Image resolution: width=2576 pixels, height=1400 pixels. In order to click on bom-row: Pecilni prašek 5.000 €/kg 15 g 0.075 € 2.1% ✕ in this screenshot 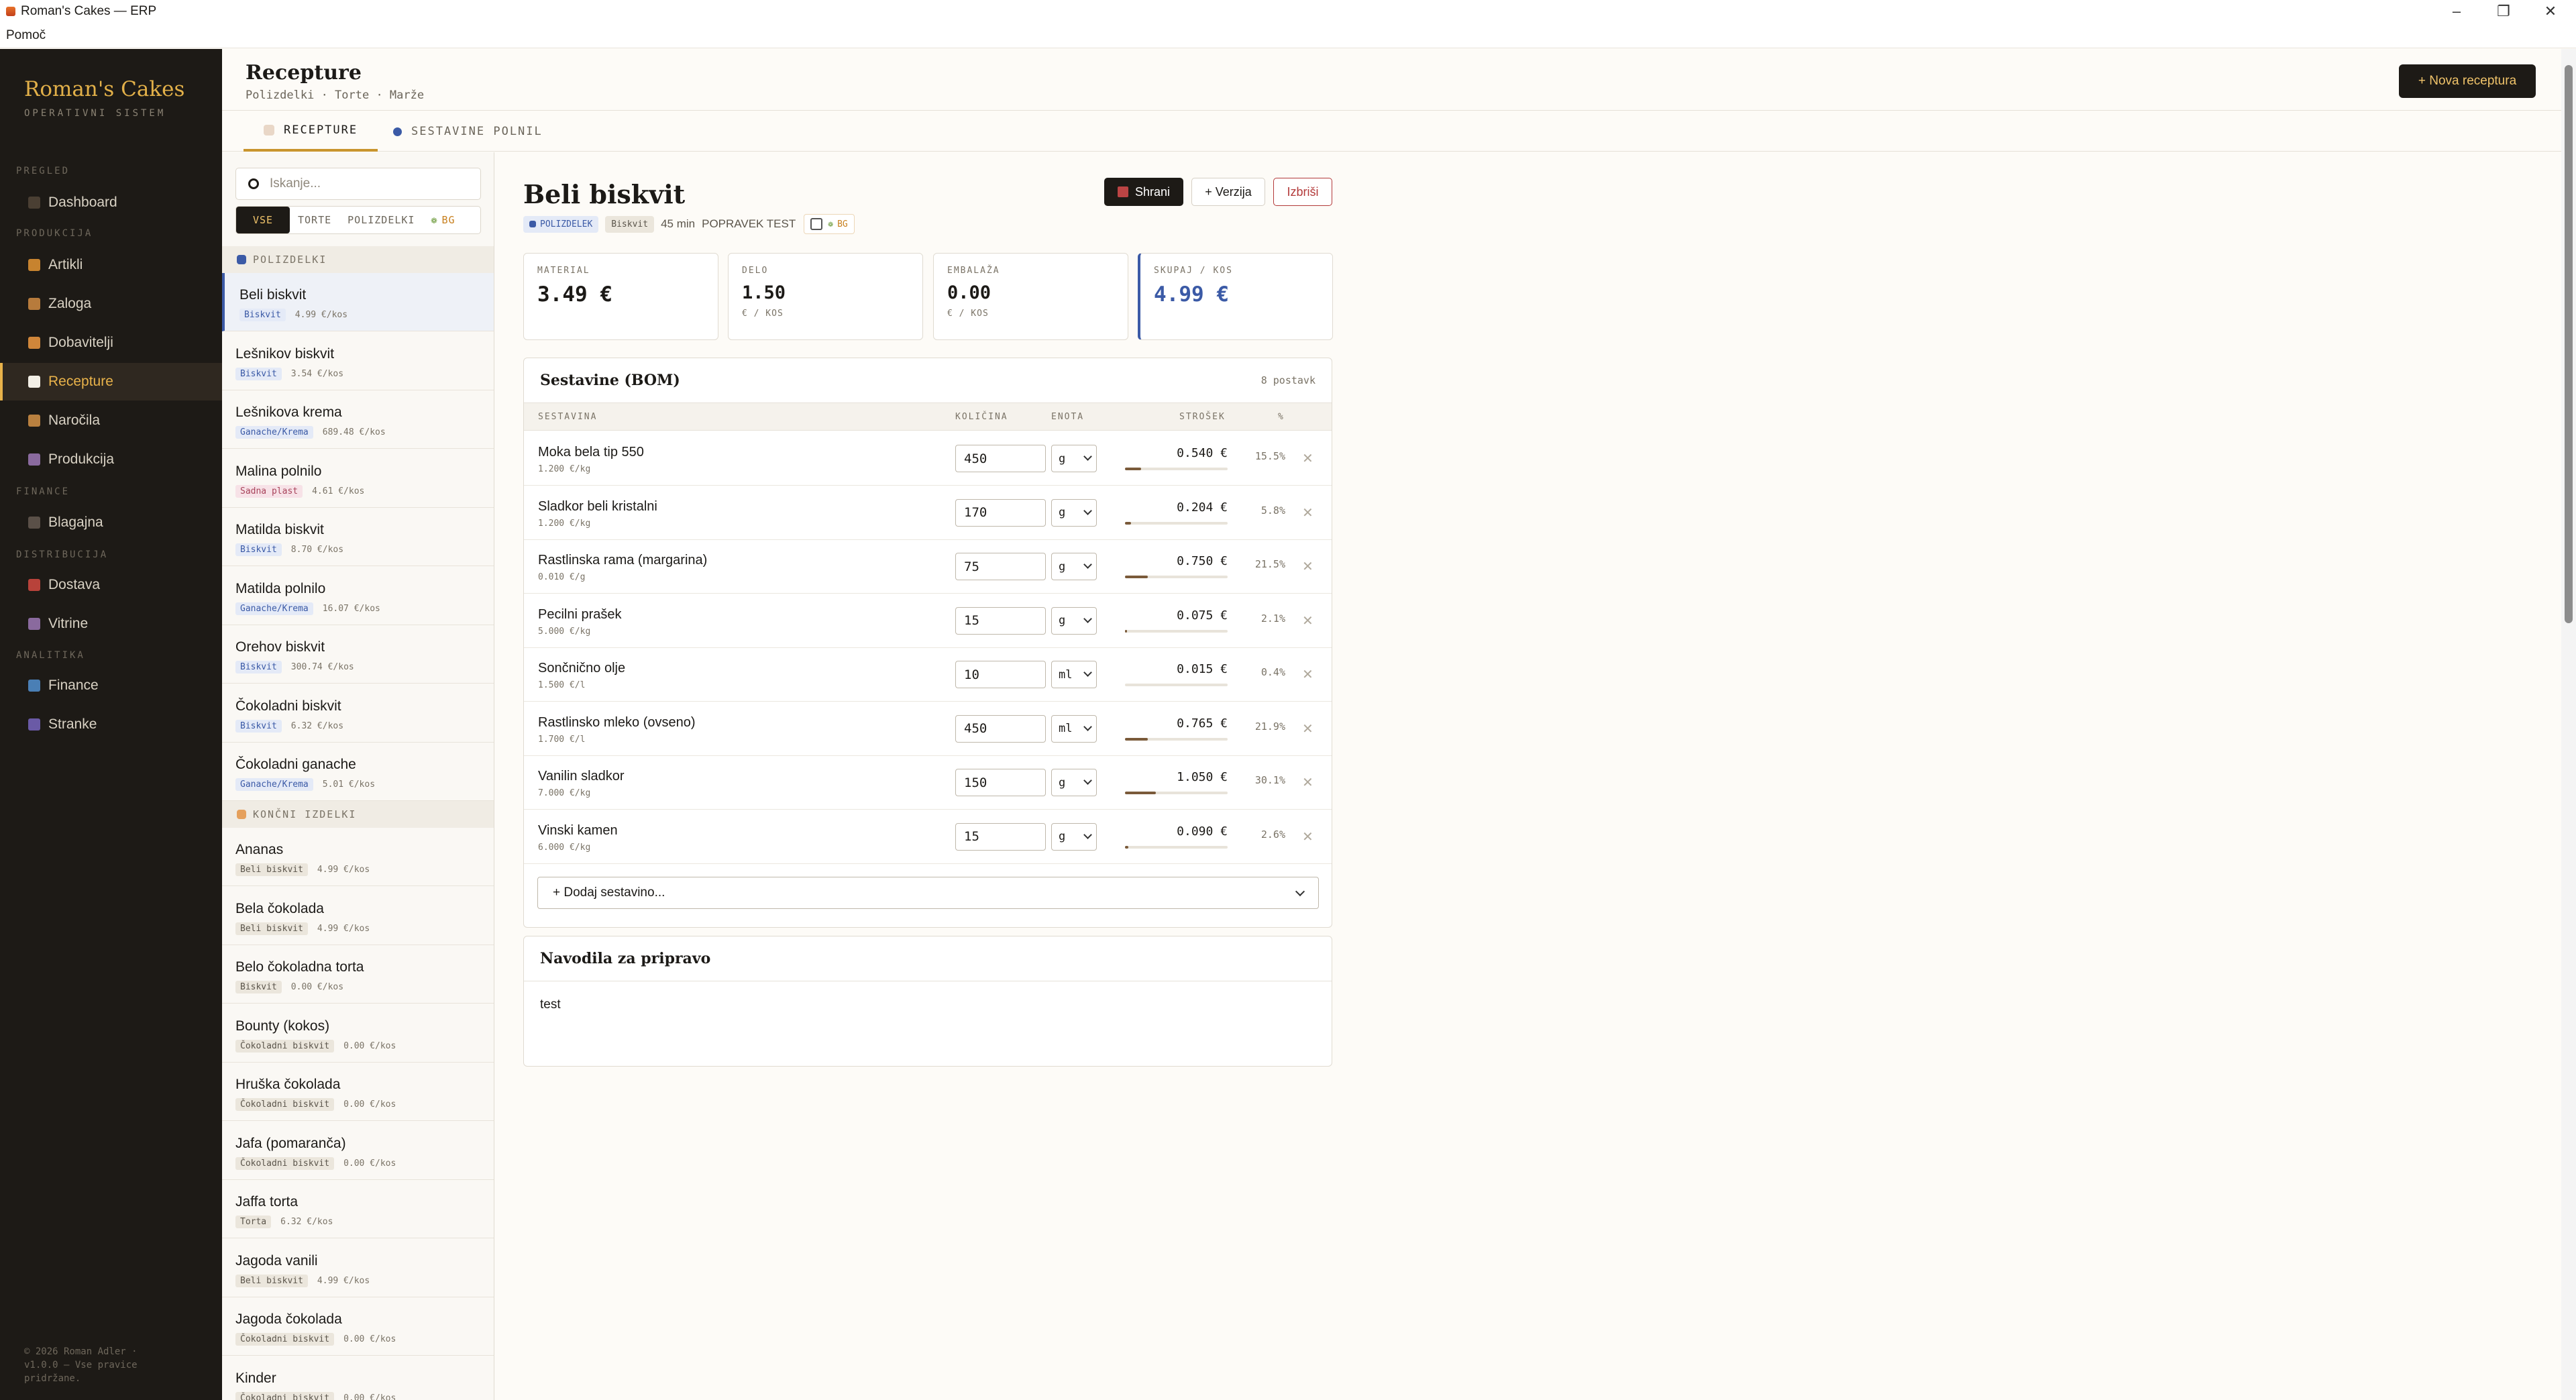, I will do `click(928, 621)`.